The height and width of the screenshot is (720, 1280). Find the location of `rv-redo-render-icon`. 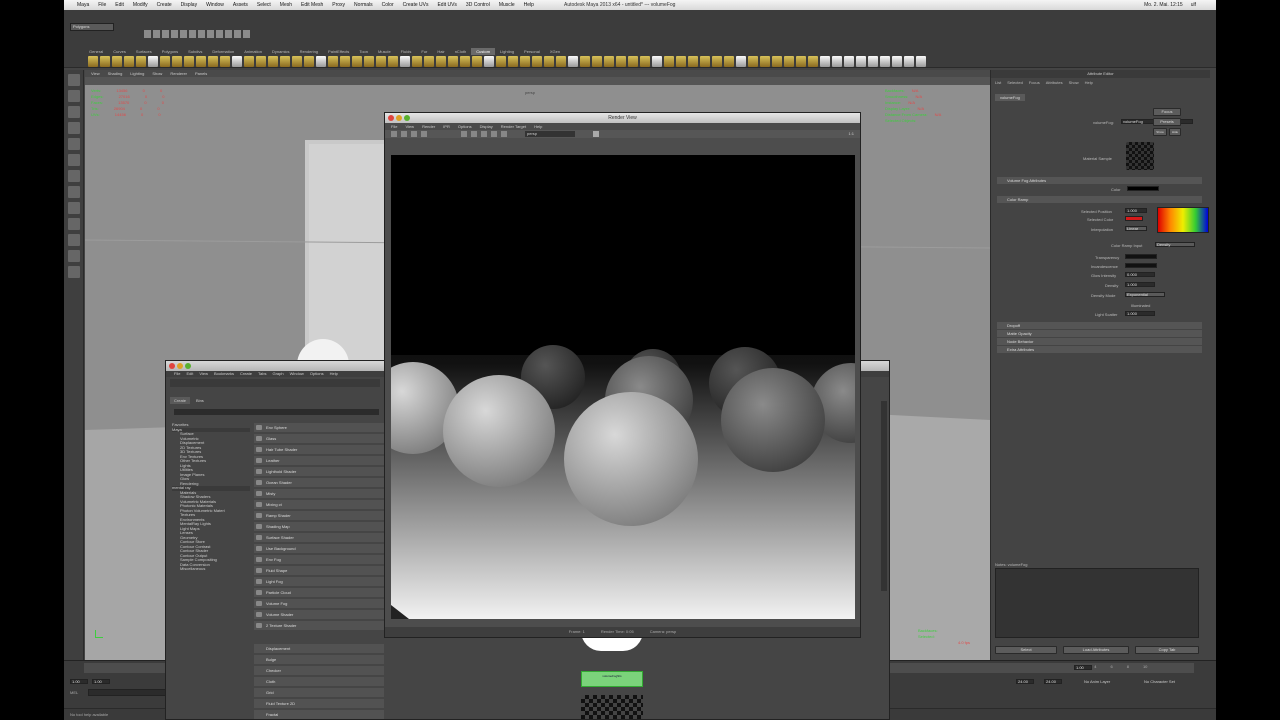

rv-redo-render-icon is located at coordinates (394, 134).